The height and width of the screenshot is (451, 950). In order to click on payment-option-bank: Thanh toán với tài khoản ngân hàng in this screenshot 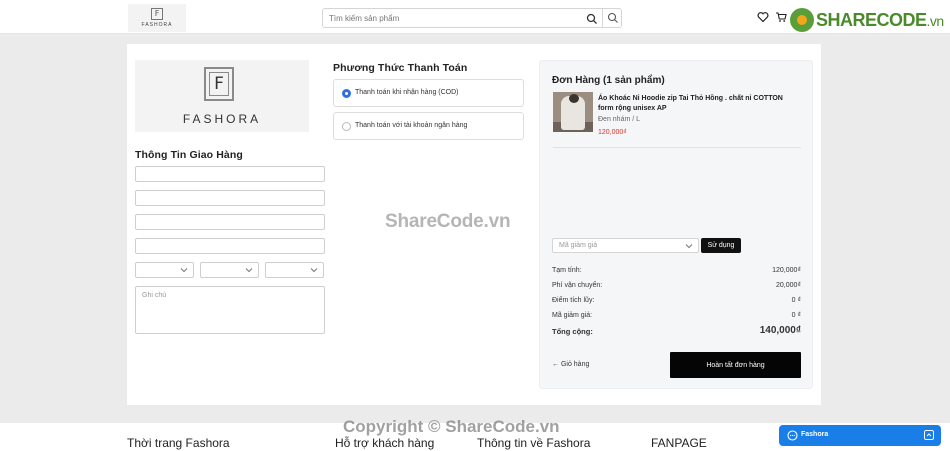, I will do `click(428, 126)`.